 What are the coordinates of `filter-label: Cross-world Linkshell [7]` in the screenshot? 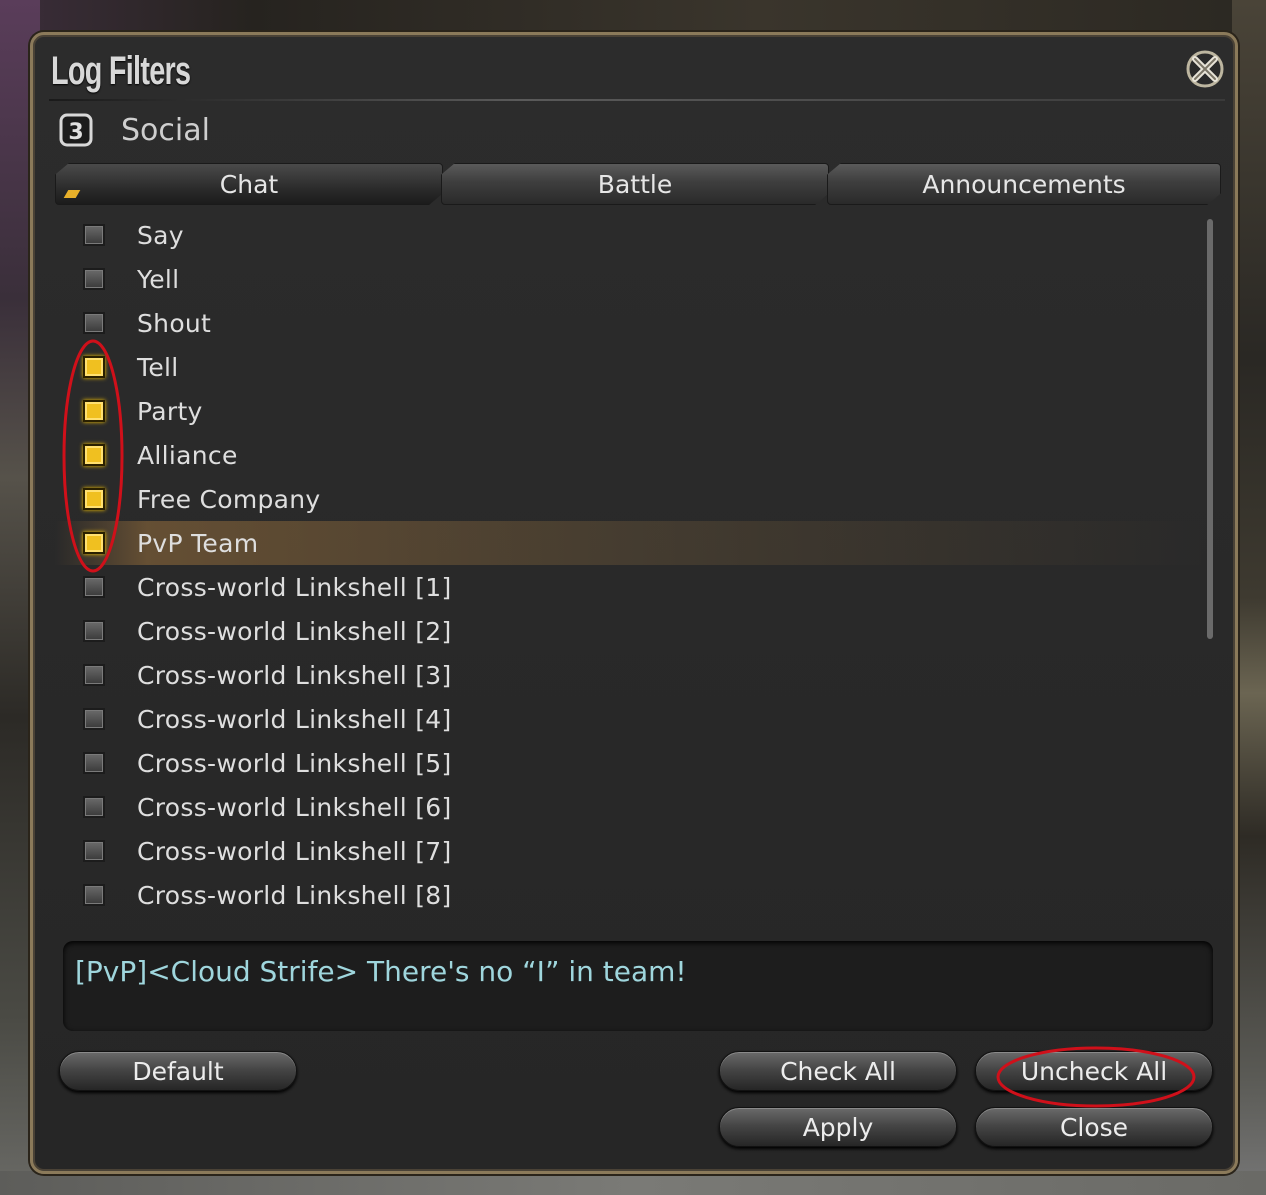 It's located at (294, 851).